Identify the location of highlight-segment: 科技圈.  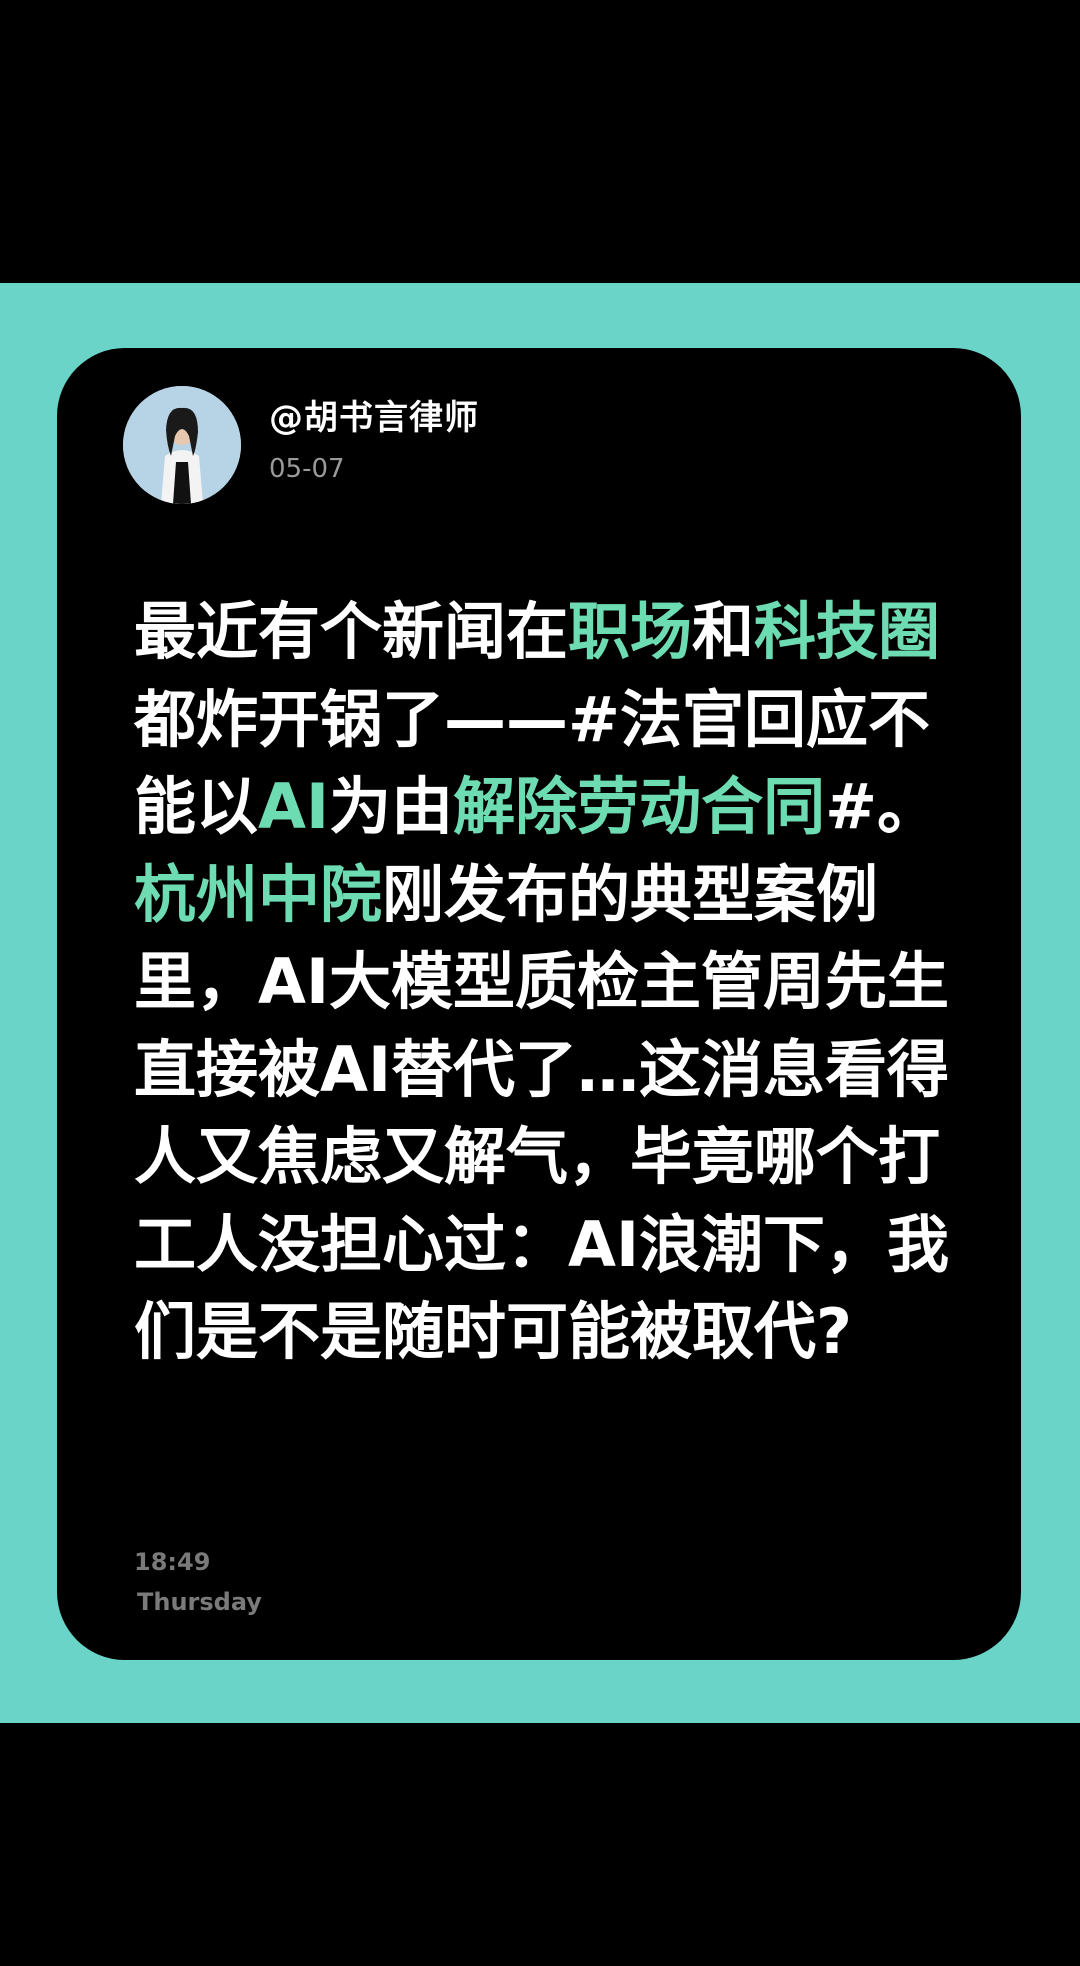
(847, 631).